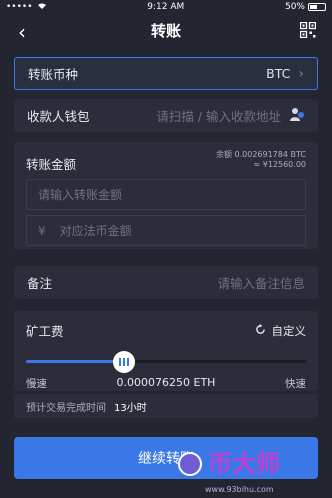 The height and width of the screenshot is (498, 332). Describe the element at coordinates (166, 325) in the screenshot. I see `fee-header: 矿工费 自定义` at that location.